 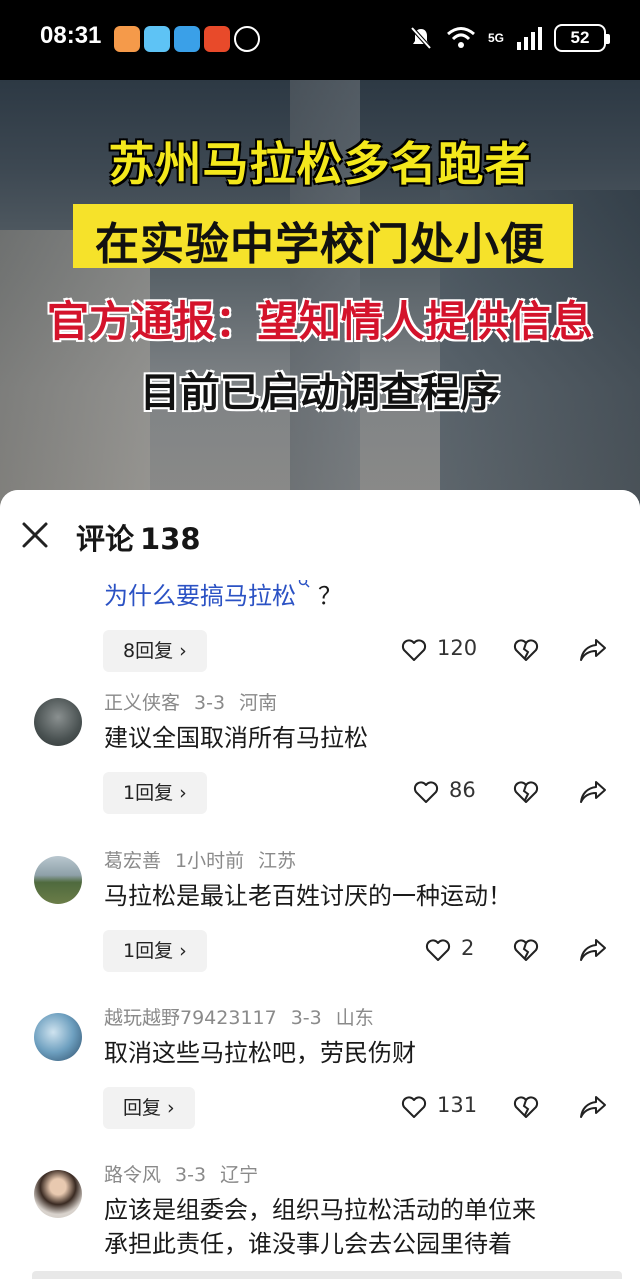 I want to click on status-time: 08:31, so click(x=71, y=35).